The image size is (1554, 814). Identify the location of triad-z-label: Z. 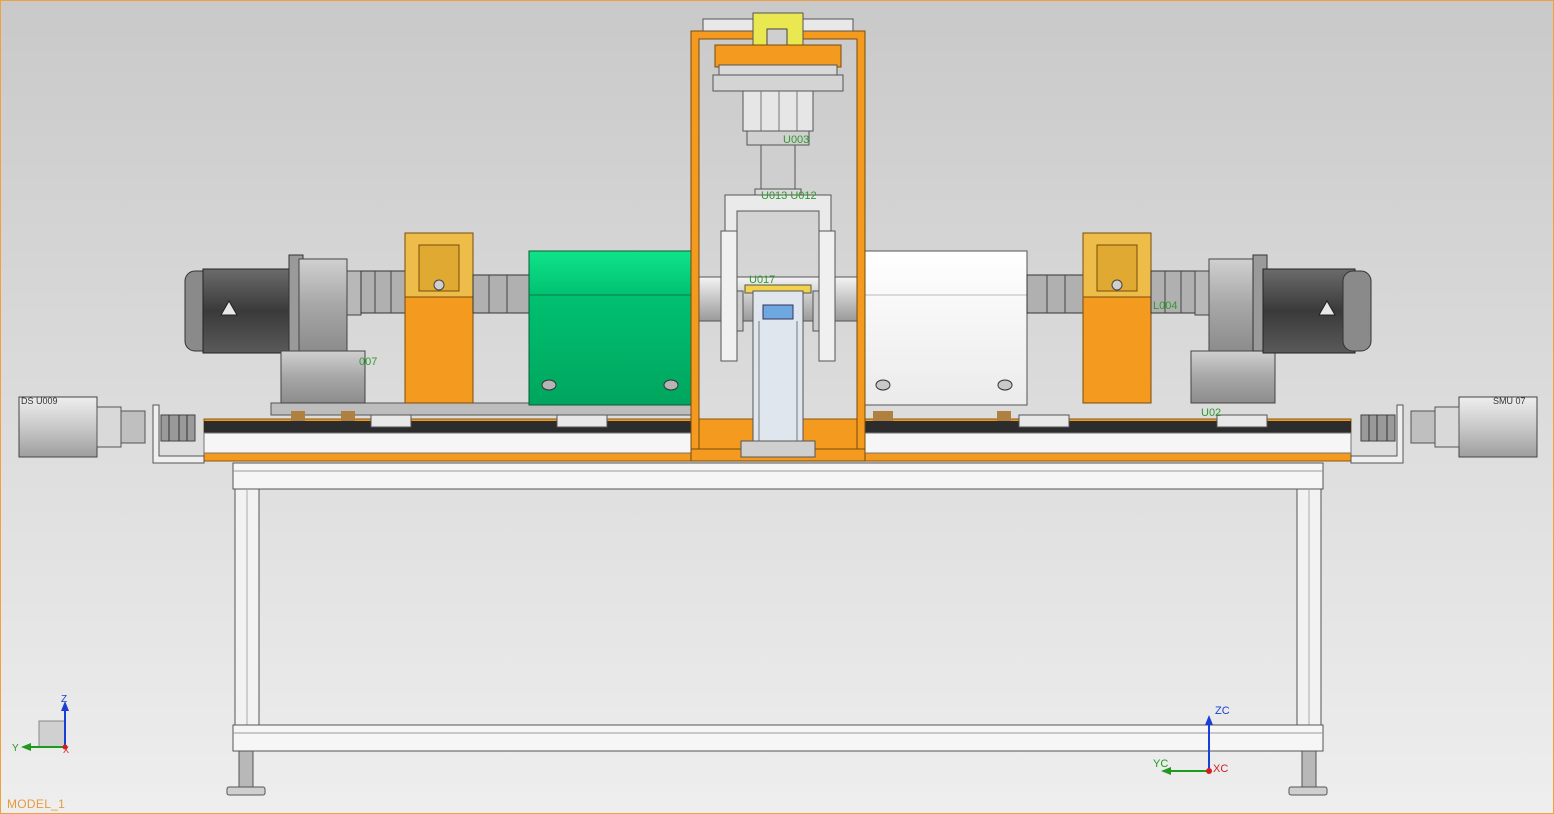
(64, 699).